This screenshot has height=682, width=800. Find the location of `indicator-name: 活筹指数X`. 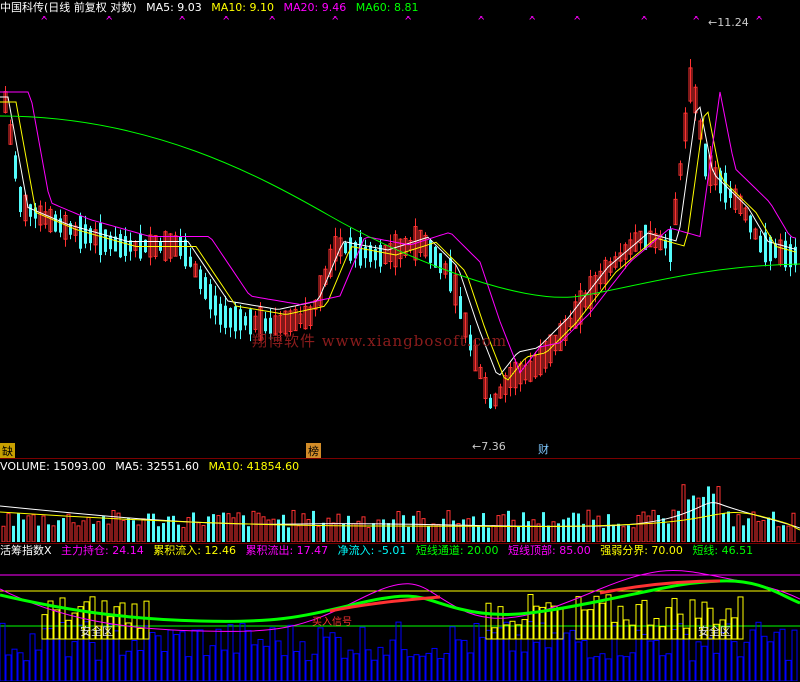

indicator-name: 活筹指数X is located at coordinates (26, 550).